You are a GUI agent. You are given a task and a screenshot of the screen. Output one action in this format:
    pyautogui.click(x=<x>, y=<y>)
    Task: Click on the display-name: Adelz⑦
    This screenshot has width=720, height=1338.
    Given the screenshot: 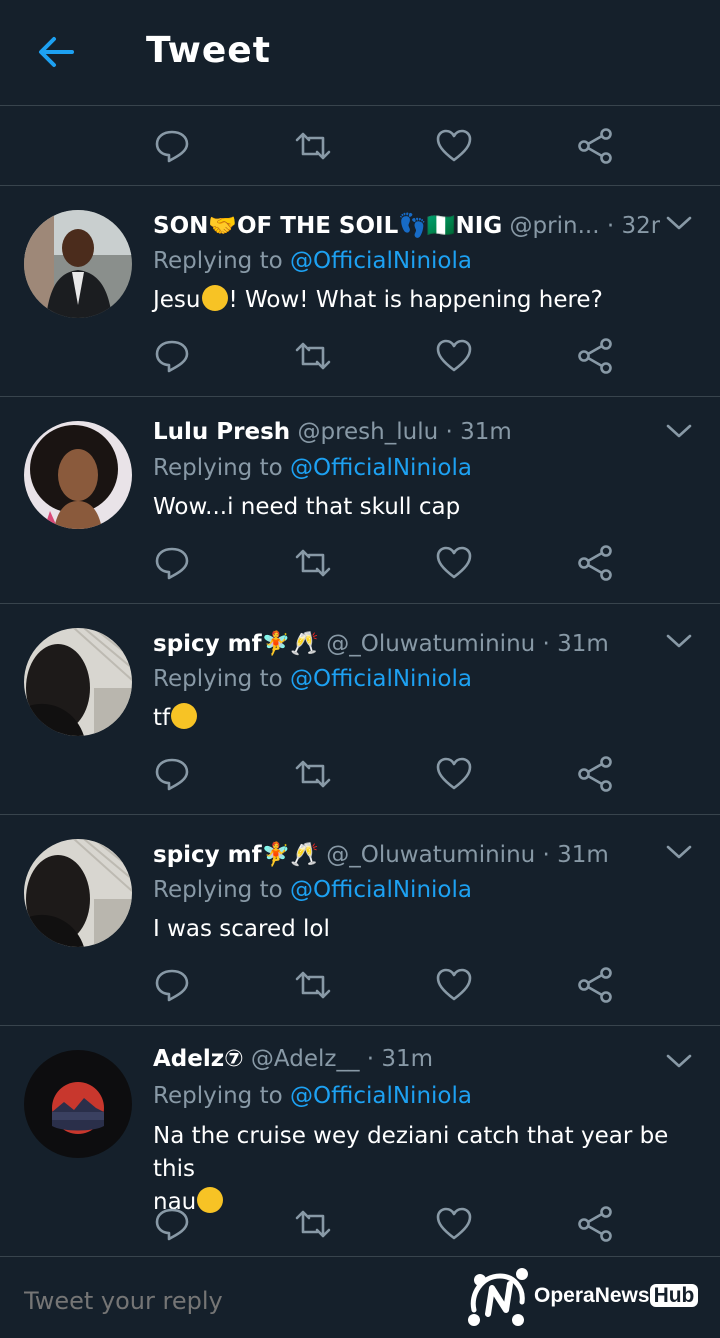 What is the action you would take?
    pyautogui.click(x=198, y=1059)
    